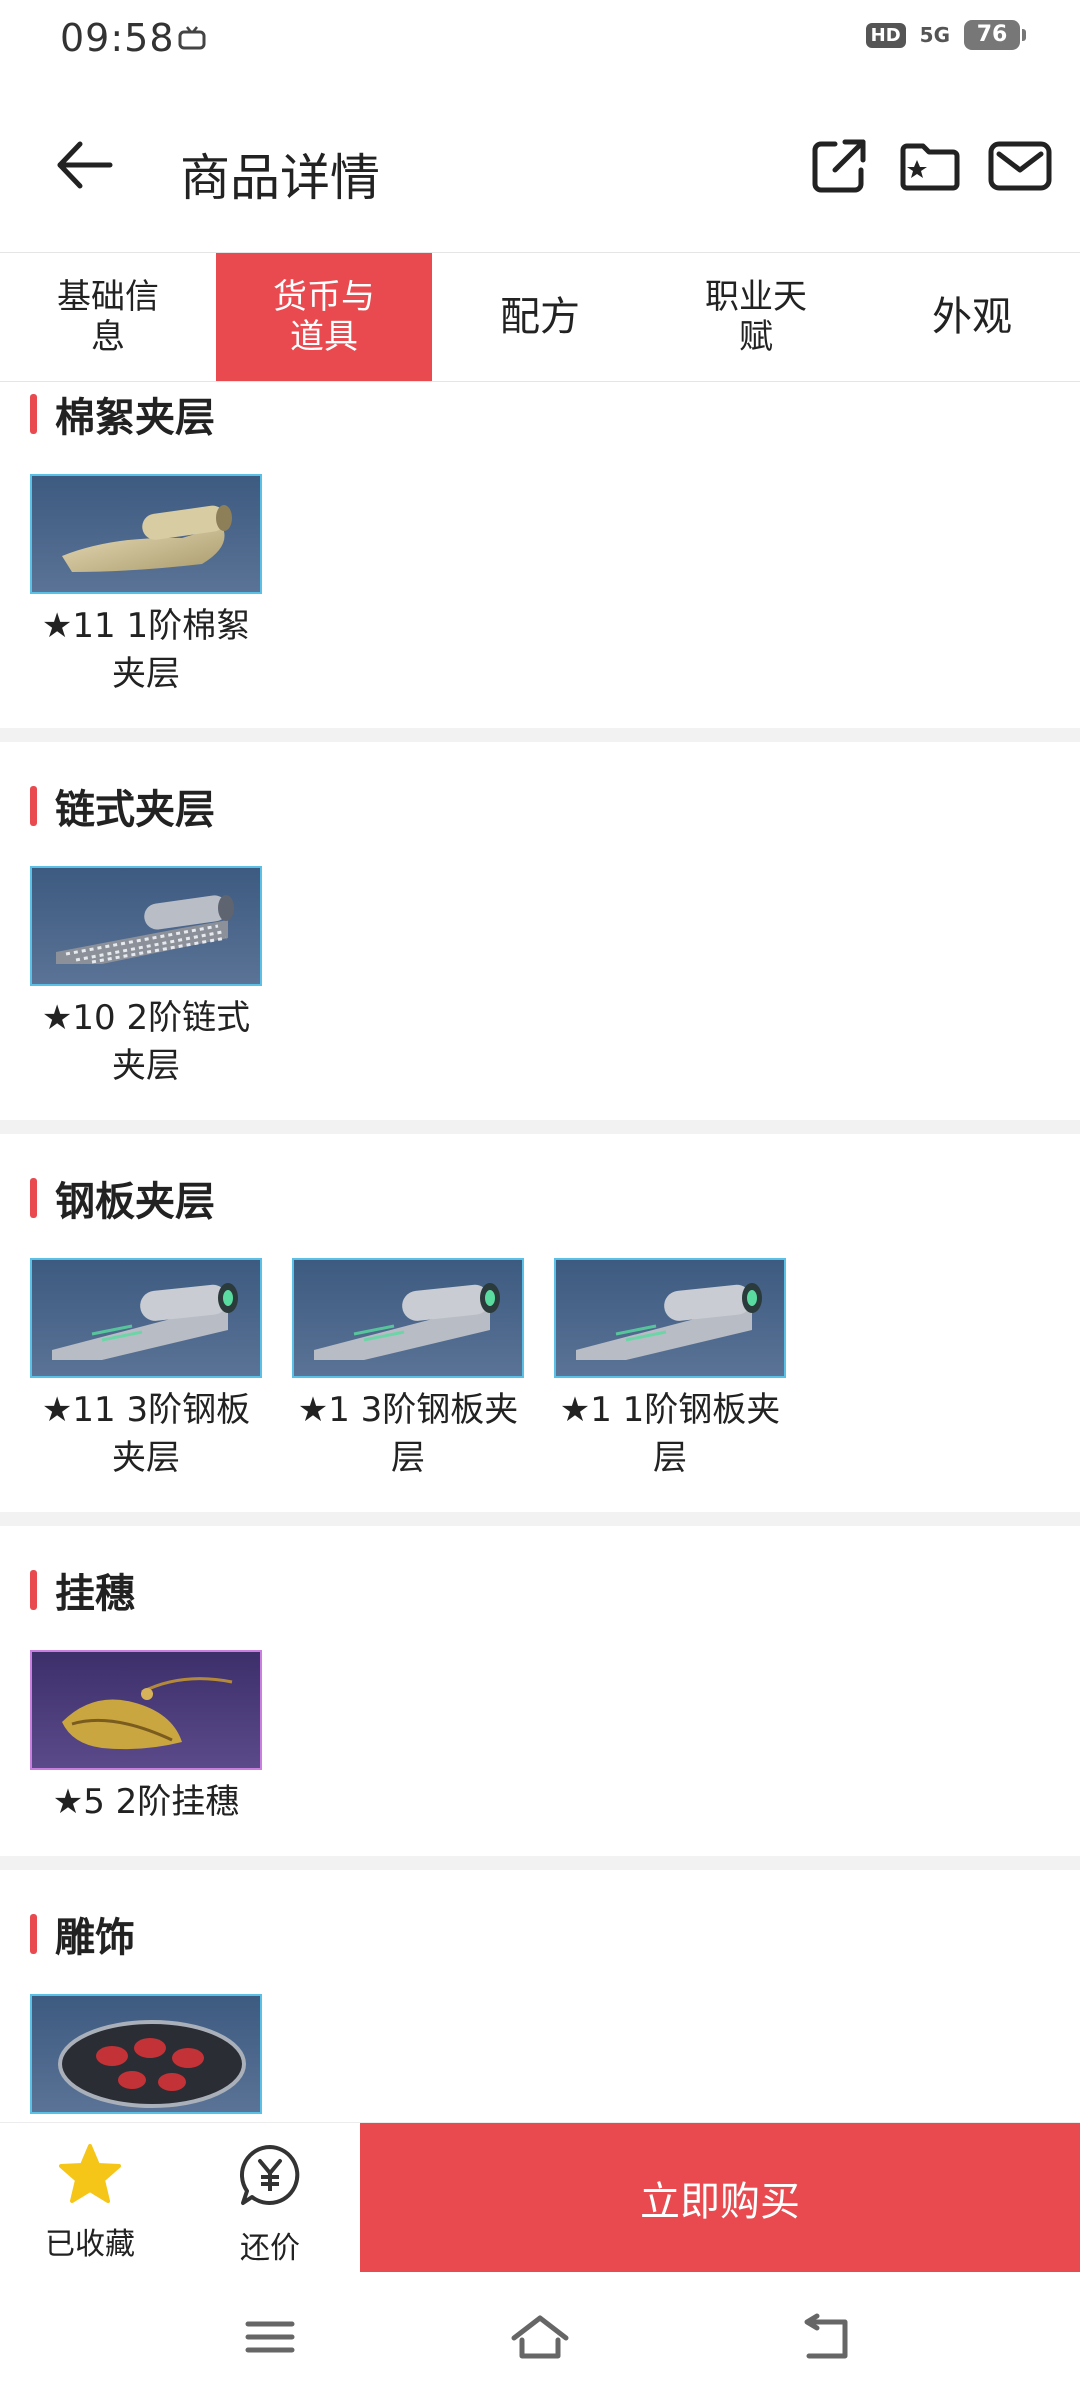 The width and height of the screenshot is (1080, 2400). Describe the element at coordinates (720, 2198) in the screenshot. I see `buy-now-button: 立即购买` at that location.